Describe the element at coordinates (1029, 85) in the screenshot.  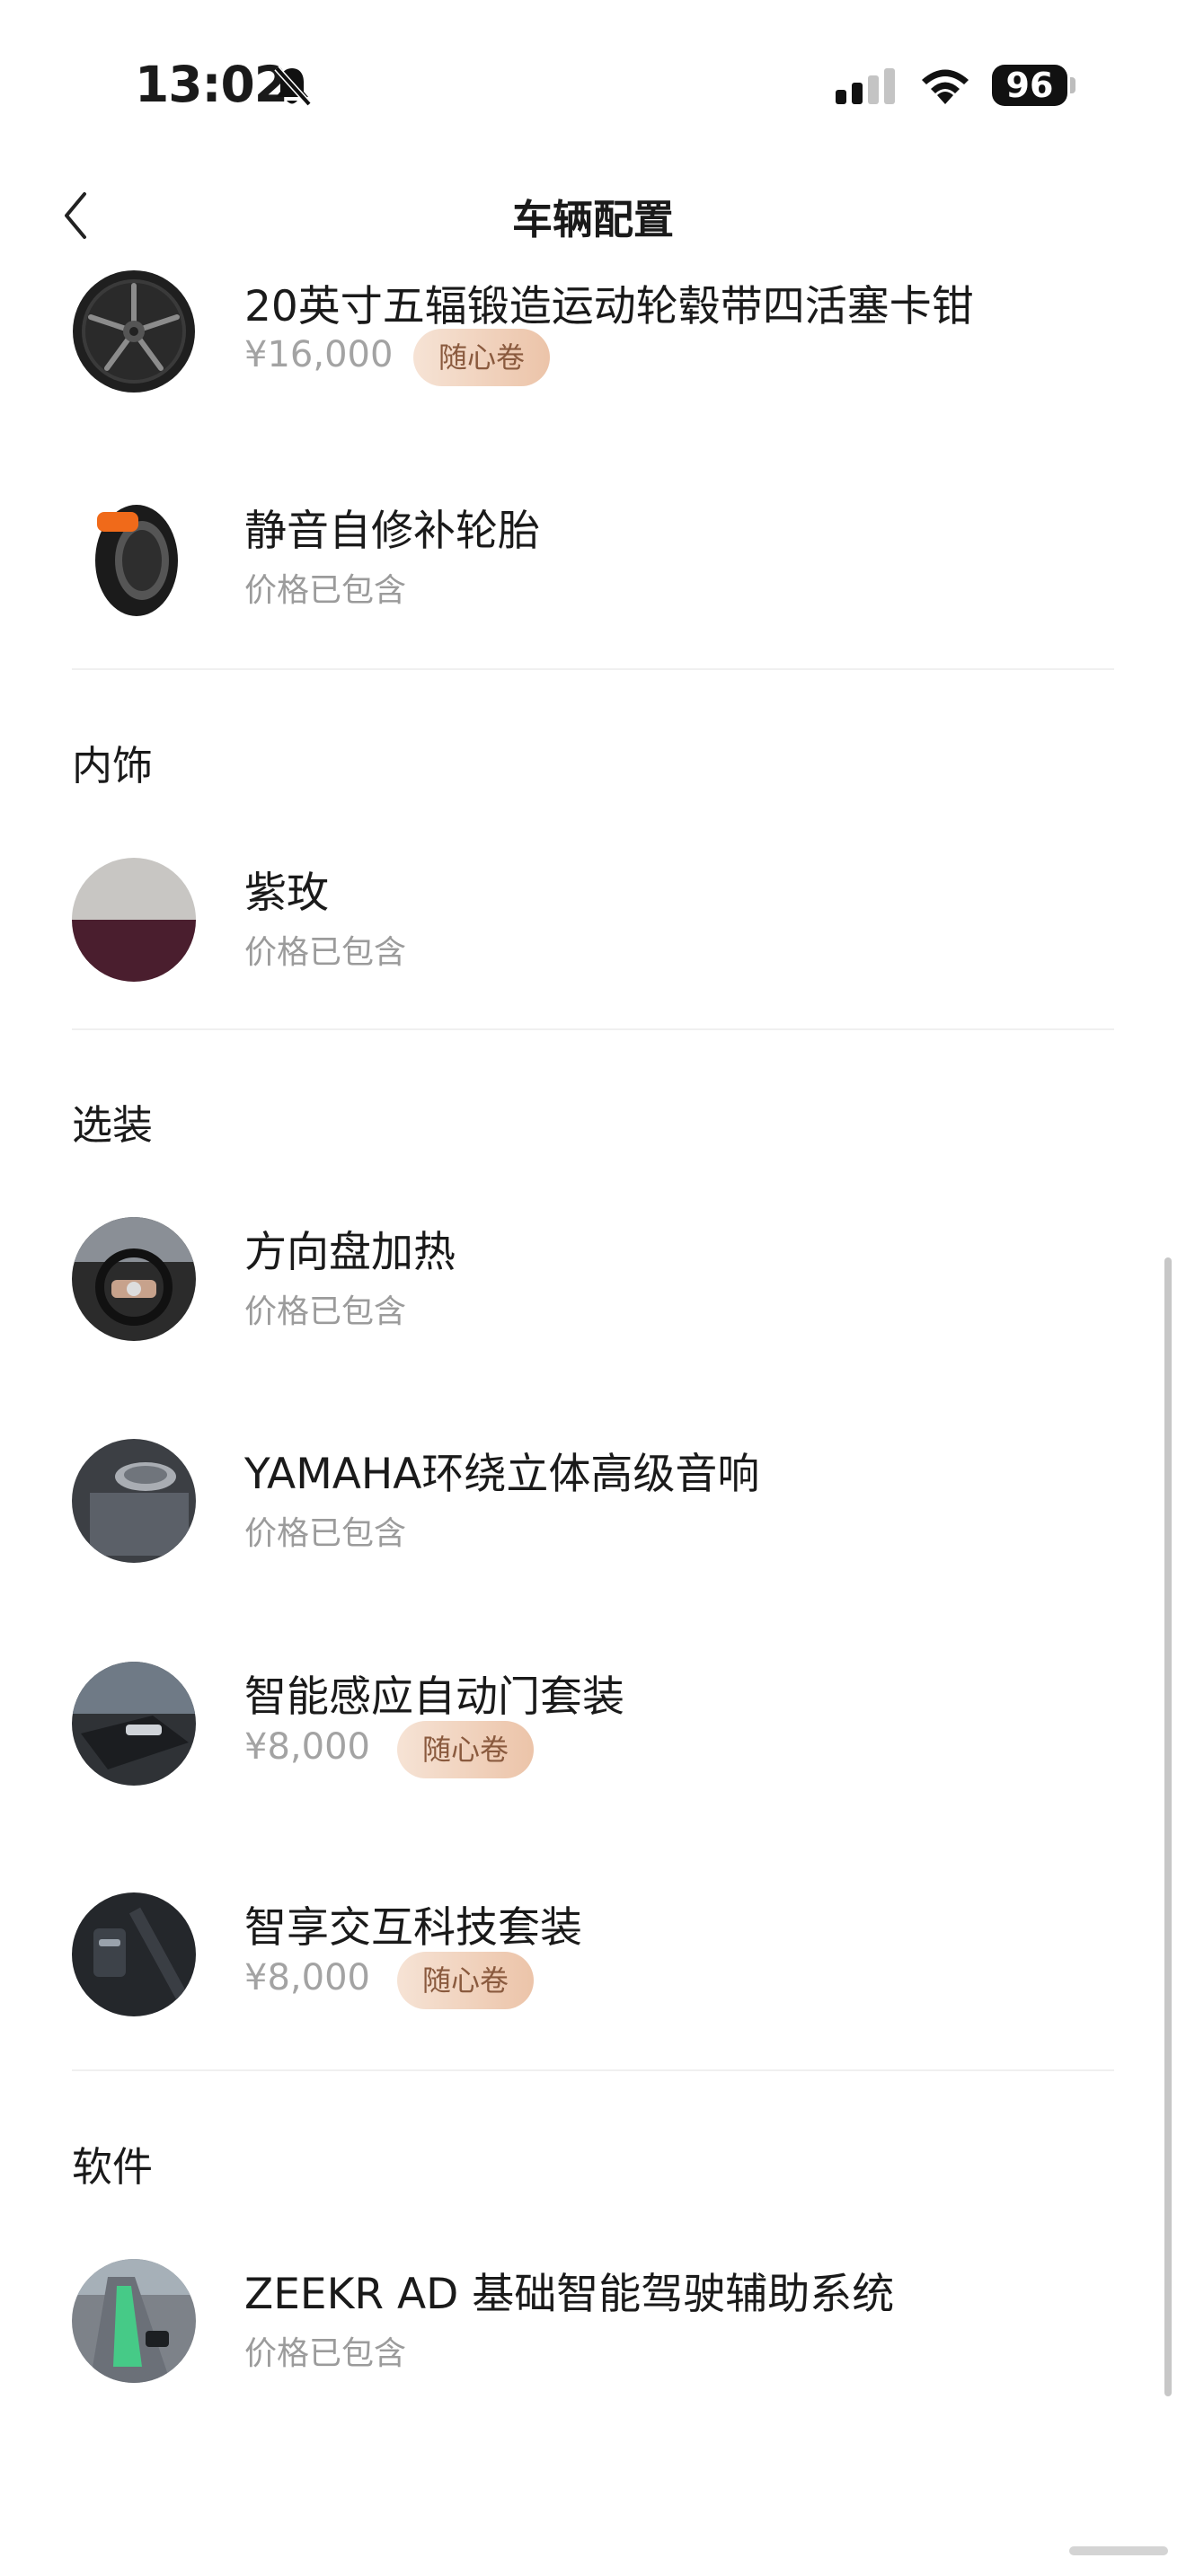
I see `battery-indicator: 96` at that location.